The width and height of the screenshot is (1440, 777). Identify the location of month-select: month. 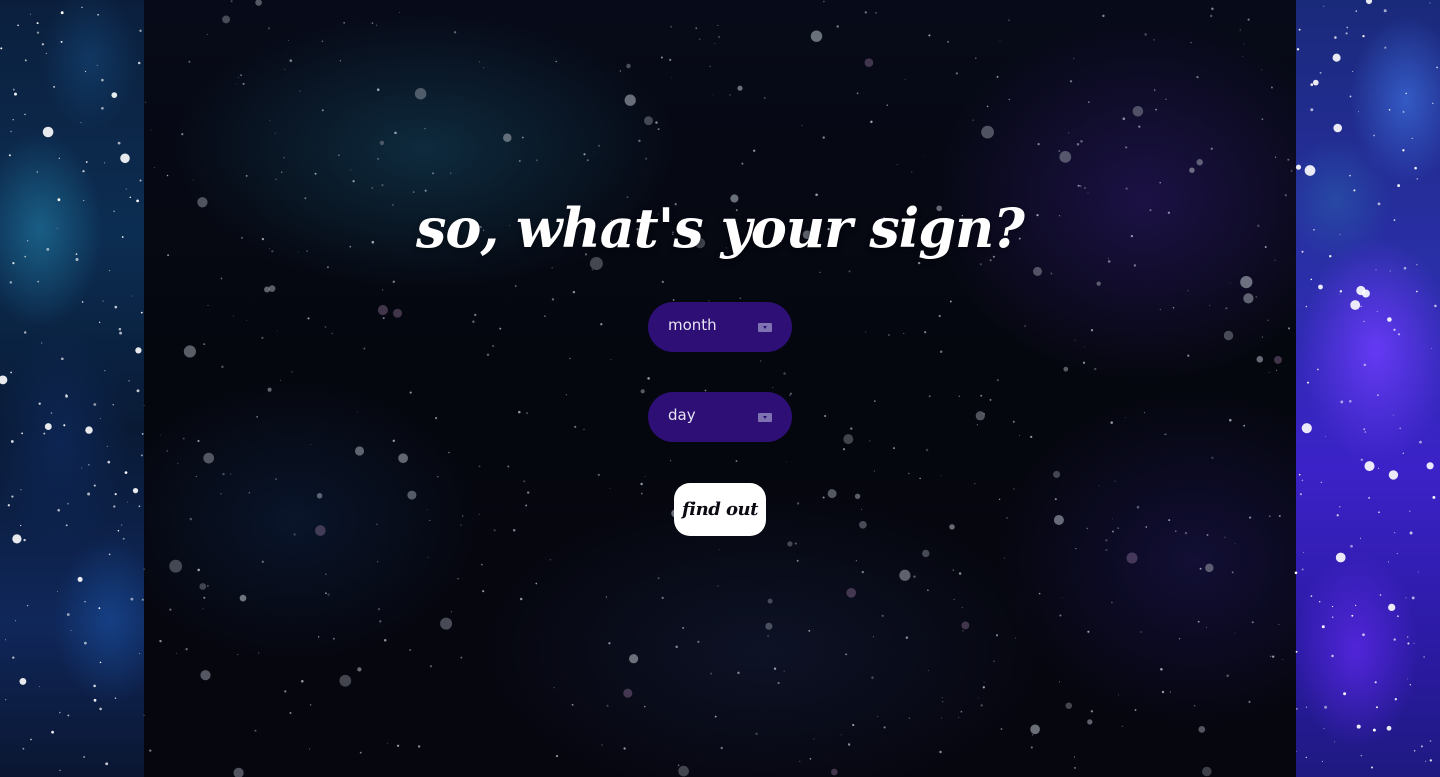
(720, 327).